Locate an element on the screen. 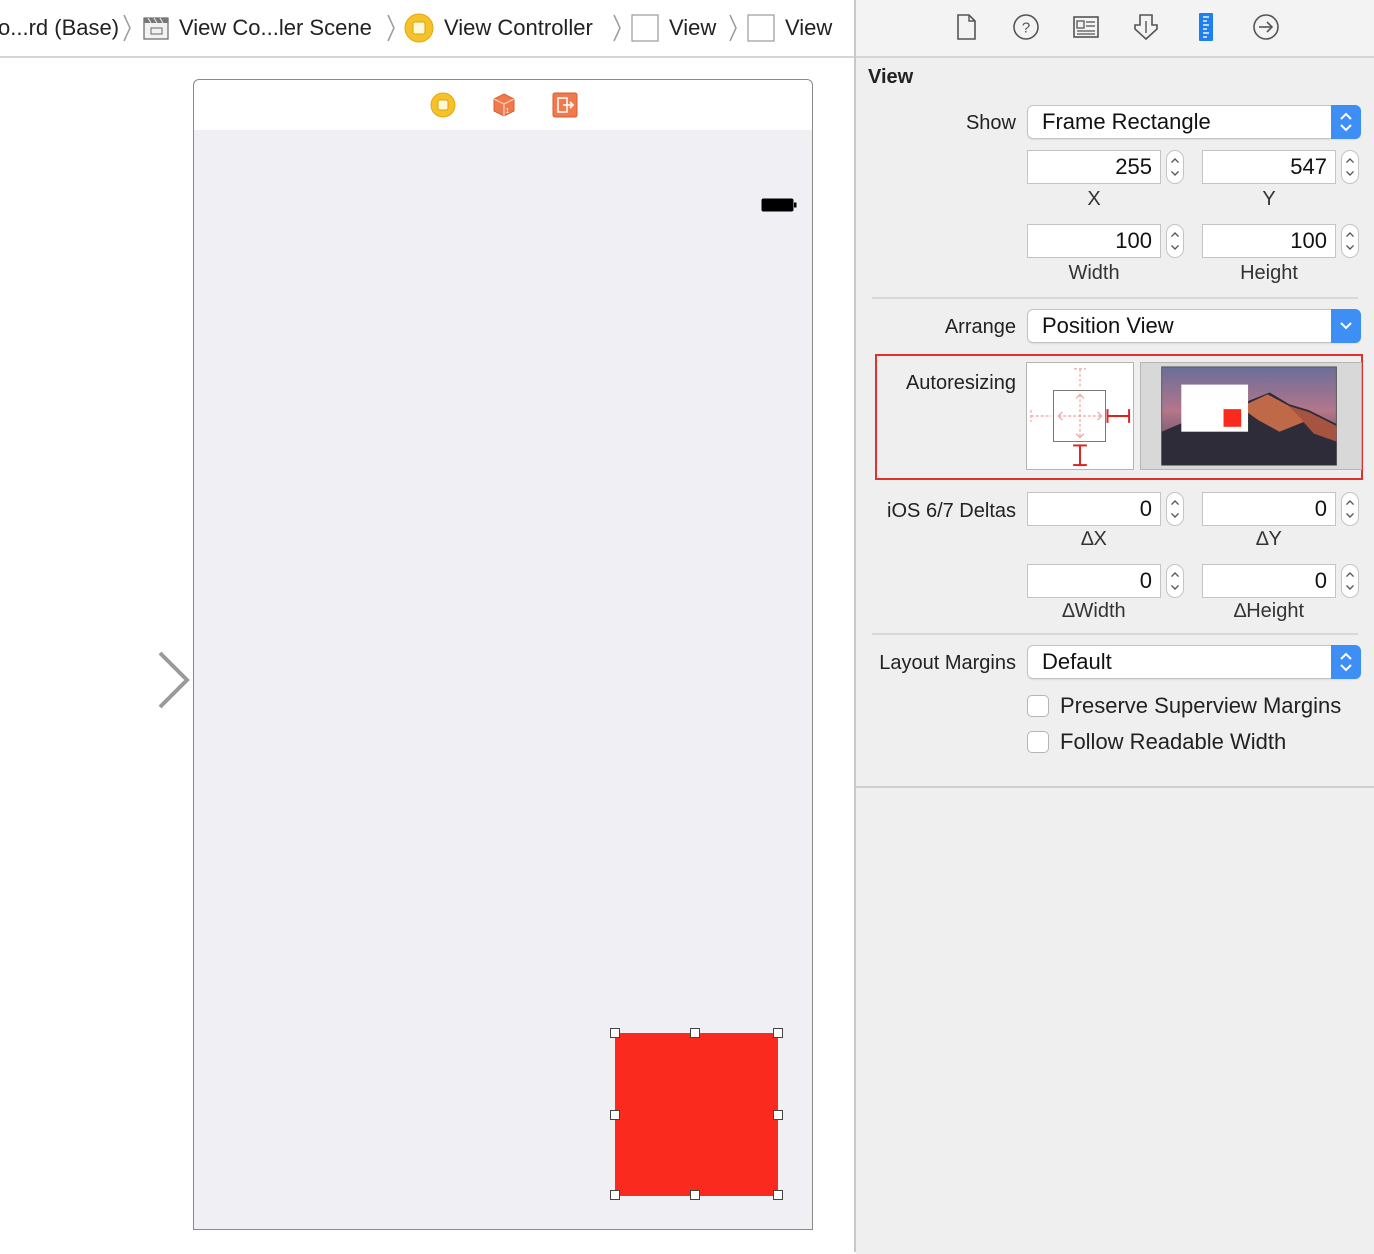 The height and width of the screenshot is (1254, 1374). frame-y-label: Y is located at coordinates (1269, 199).